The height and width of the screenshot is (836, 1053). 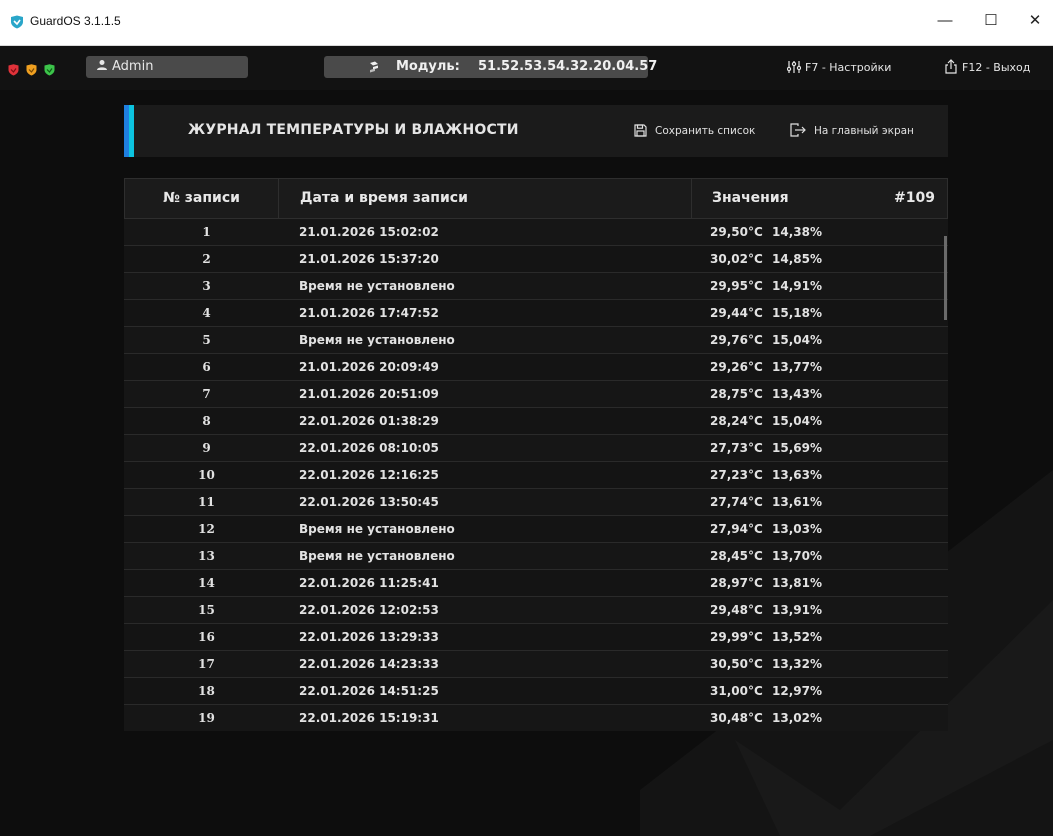 I want to click on record-temperature: 27,74°C, so click(x=736, y=502).